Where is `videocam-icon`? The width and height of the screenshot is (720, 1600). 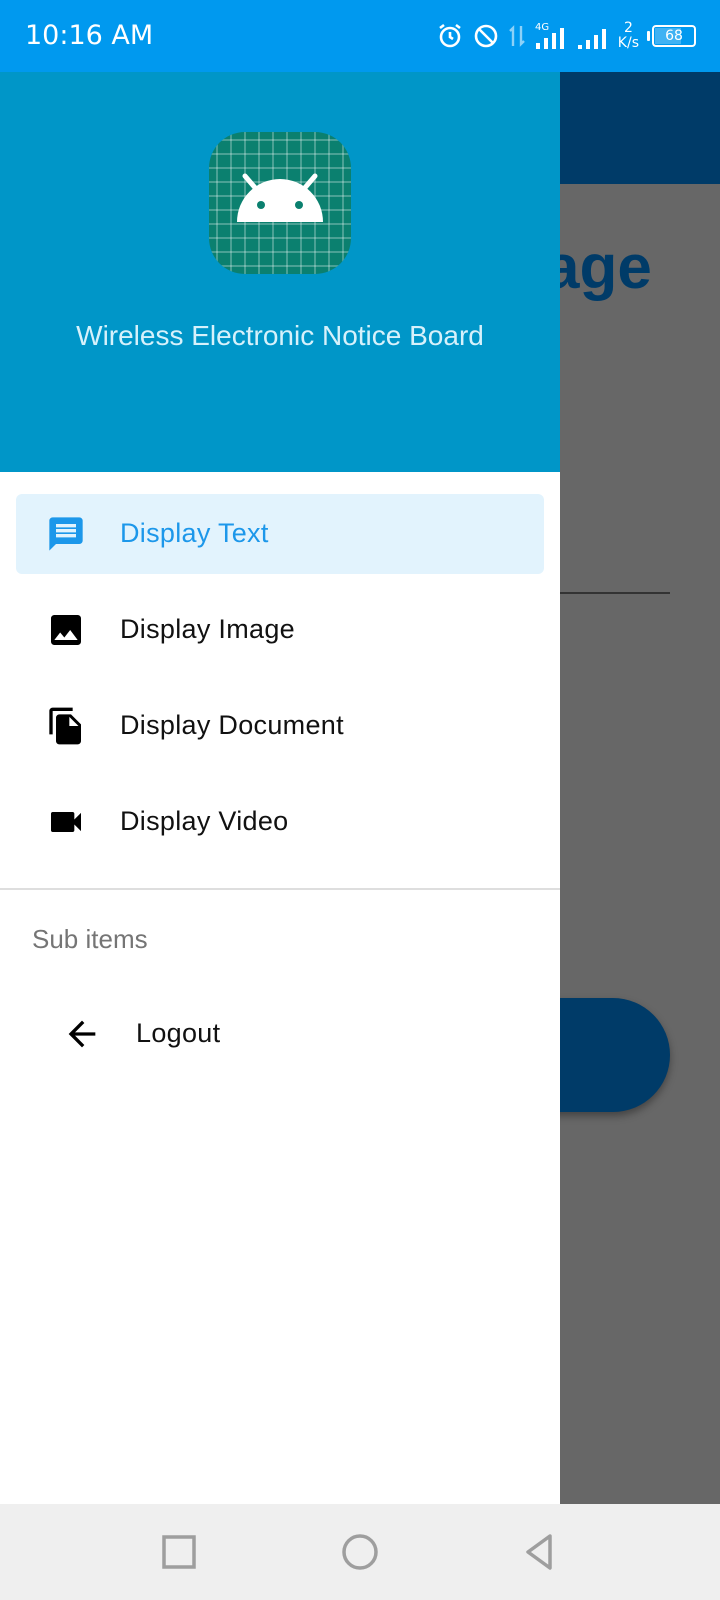
videocam-icon is located at coordinates (66, 822).